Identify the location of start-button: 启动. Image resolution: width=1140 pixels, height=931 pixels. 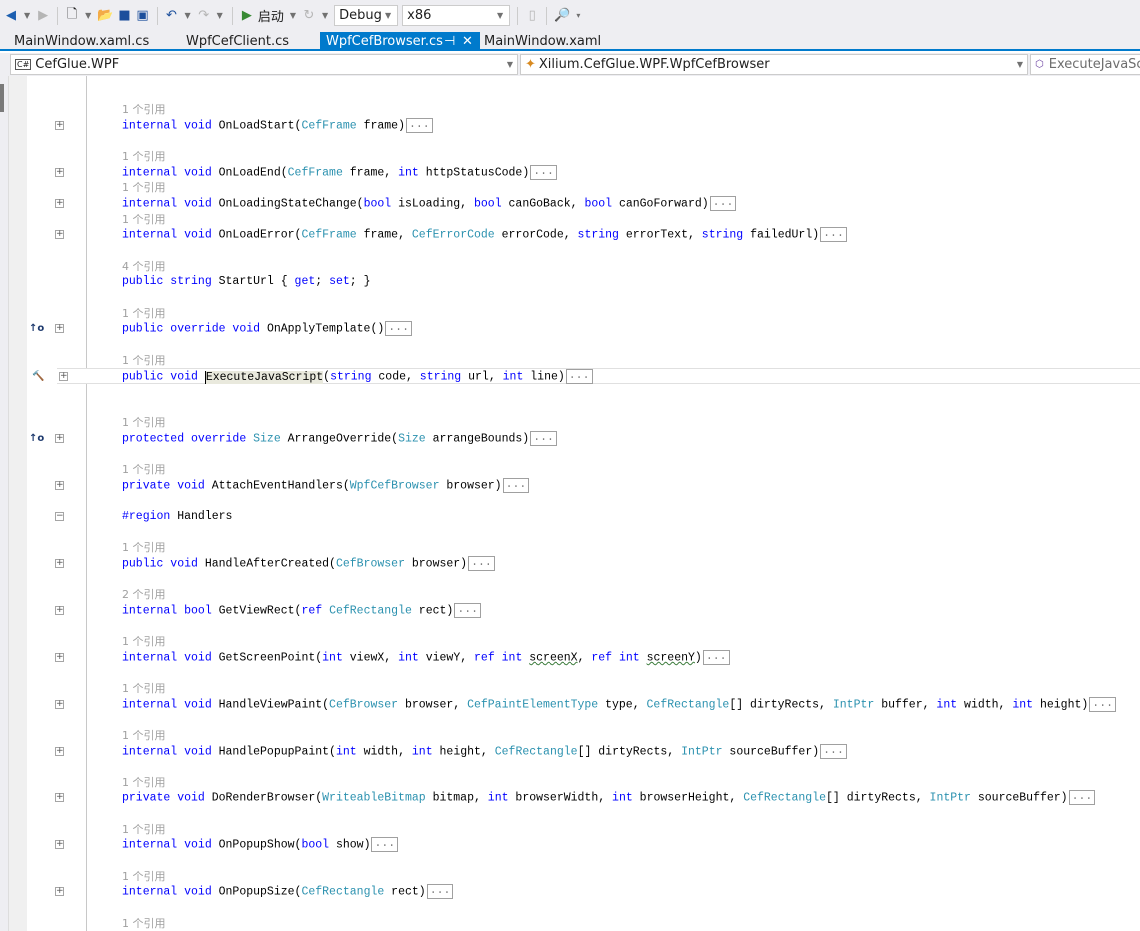
(271, 16).